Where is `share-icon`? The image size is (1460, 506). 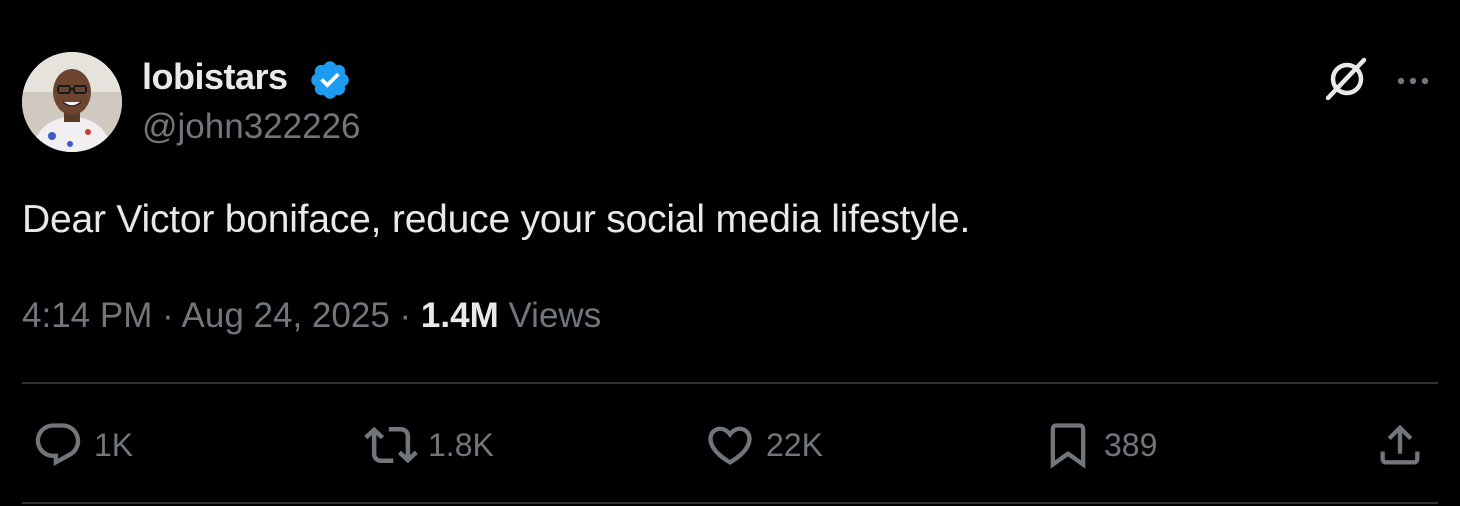 share-icon is located at coordinates (1400, 444).